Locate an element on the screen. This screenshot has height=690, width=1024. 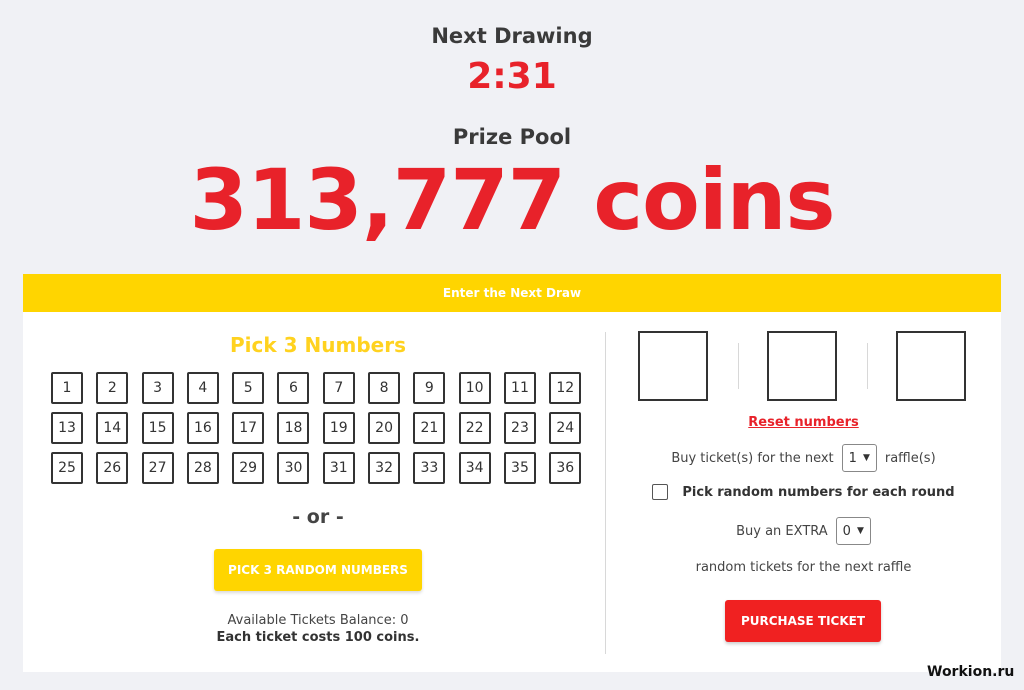
watermark: Workion.ru is located at coordinates (971, 672).